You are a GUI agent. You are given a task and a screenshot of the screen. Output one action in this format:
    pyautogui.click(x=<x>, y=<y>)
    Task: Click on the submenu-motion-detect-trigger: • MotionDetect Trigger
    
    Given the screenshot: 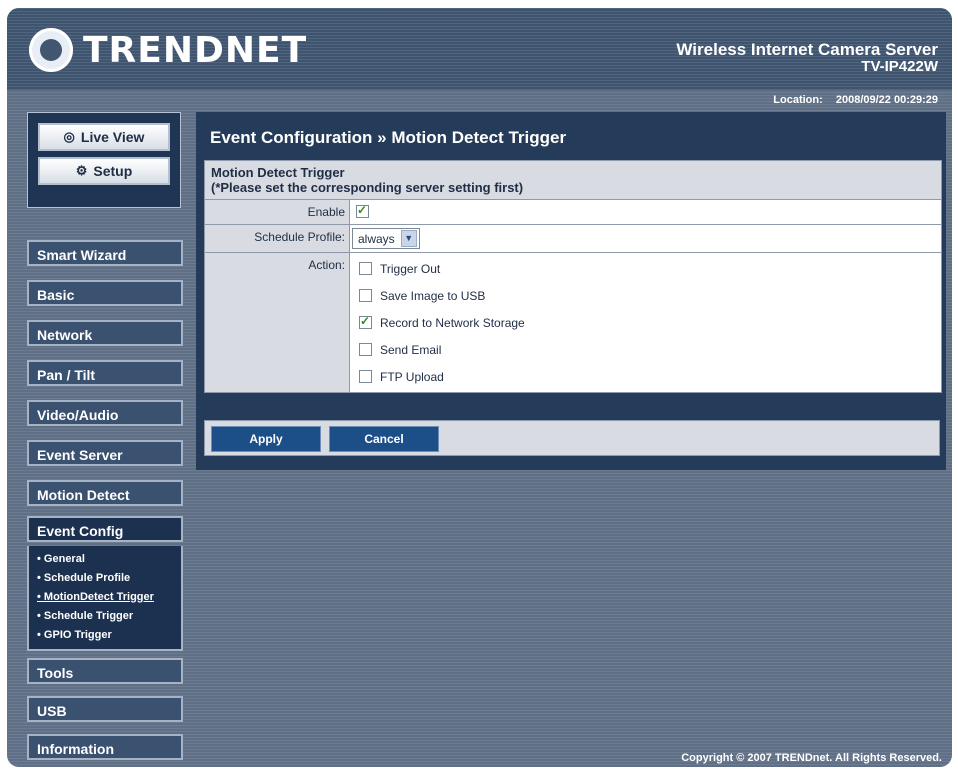 What is the action you would take?
    pyautogui.click(x=109, y=597)
    